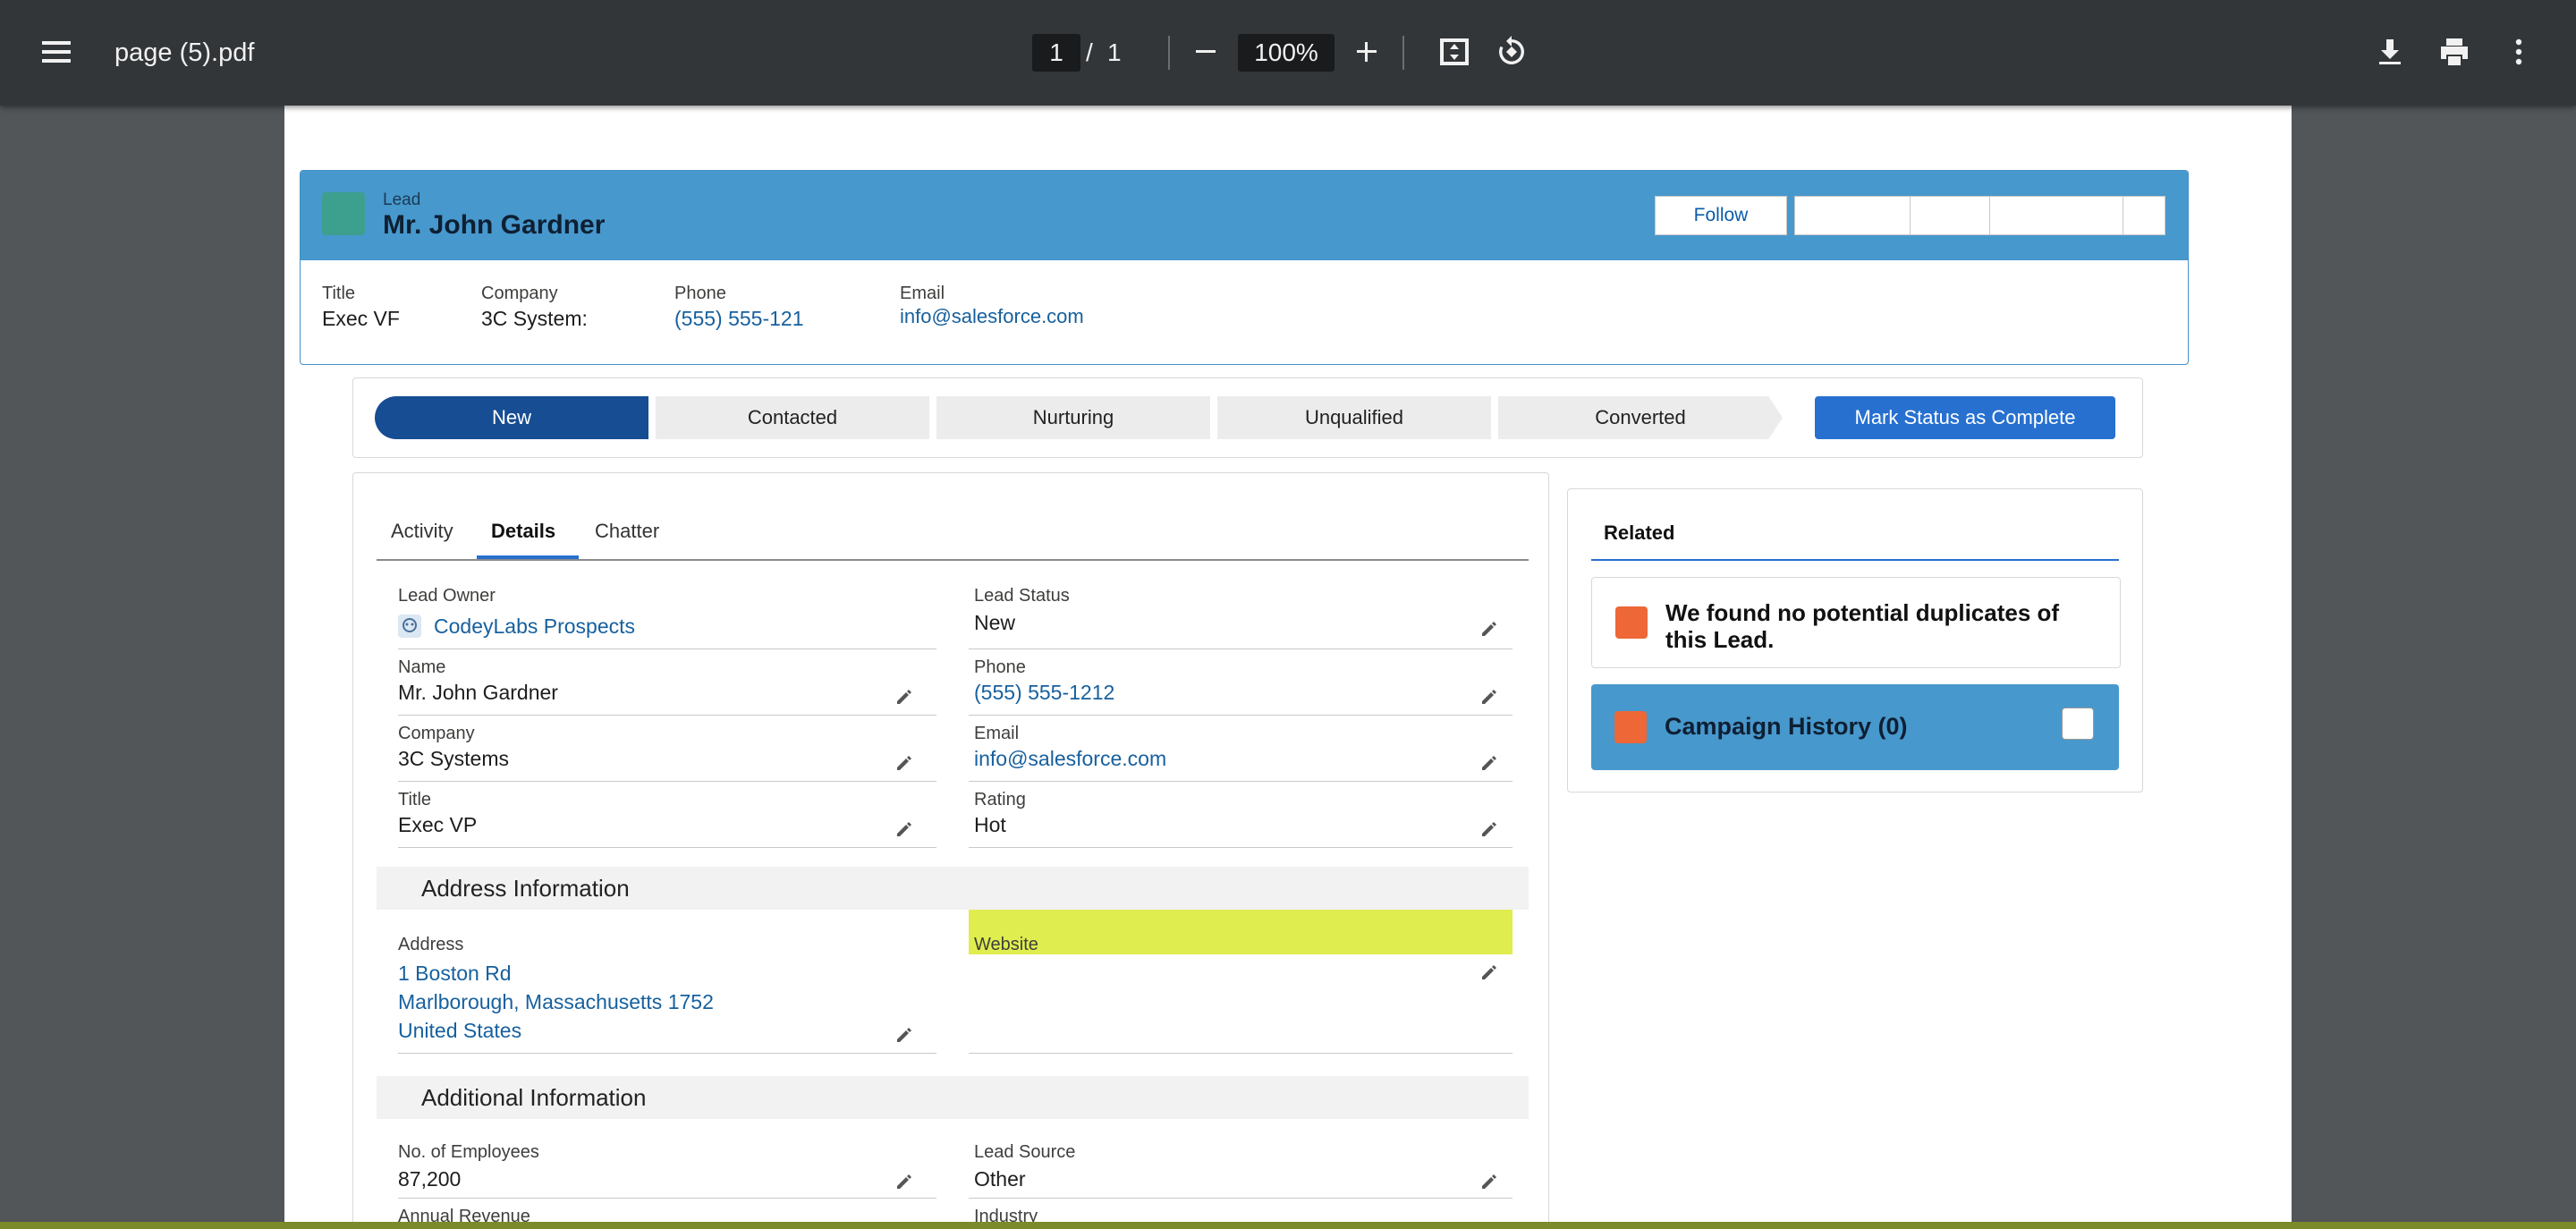 The image size is (2576, 1229). I want to click on tab-details: Details, so click(523, 531).